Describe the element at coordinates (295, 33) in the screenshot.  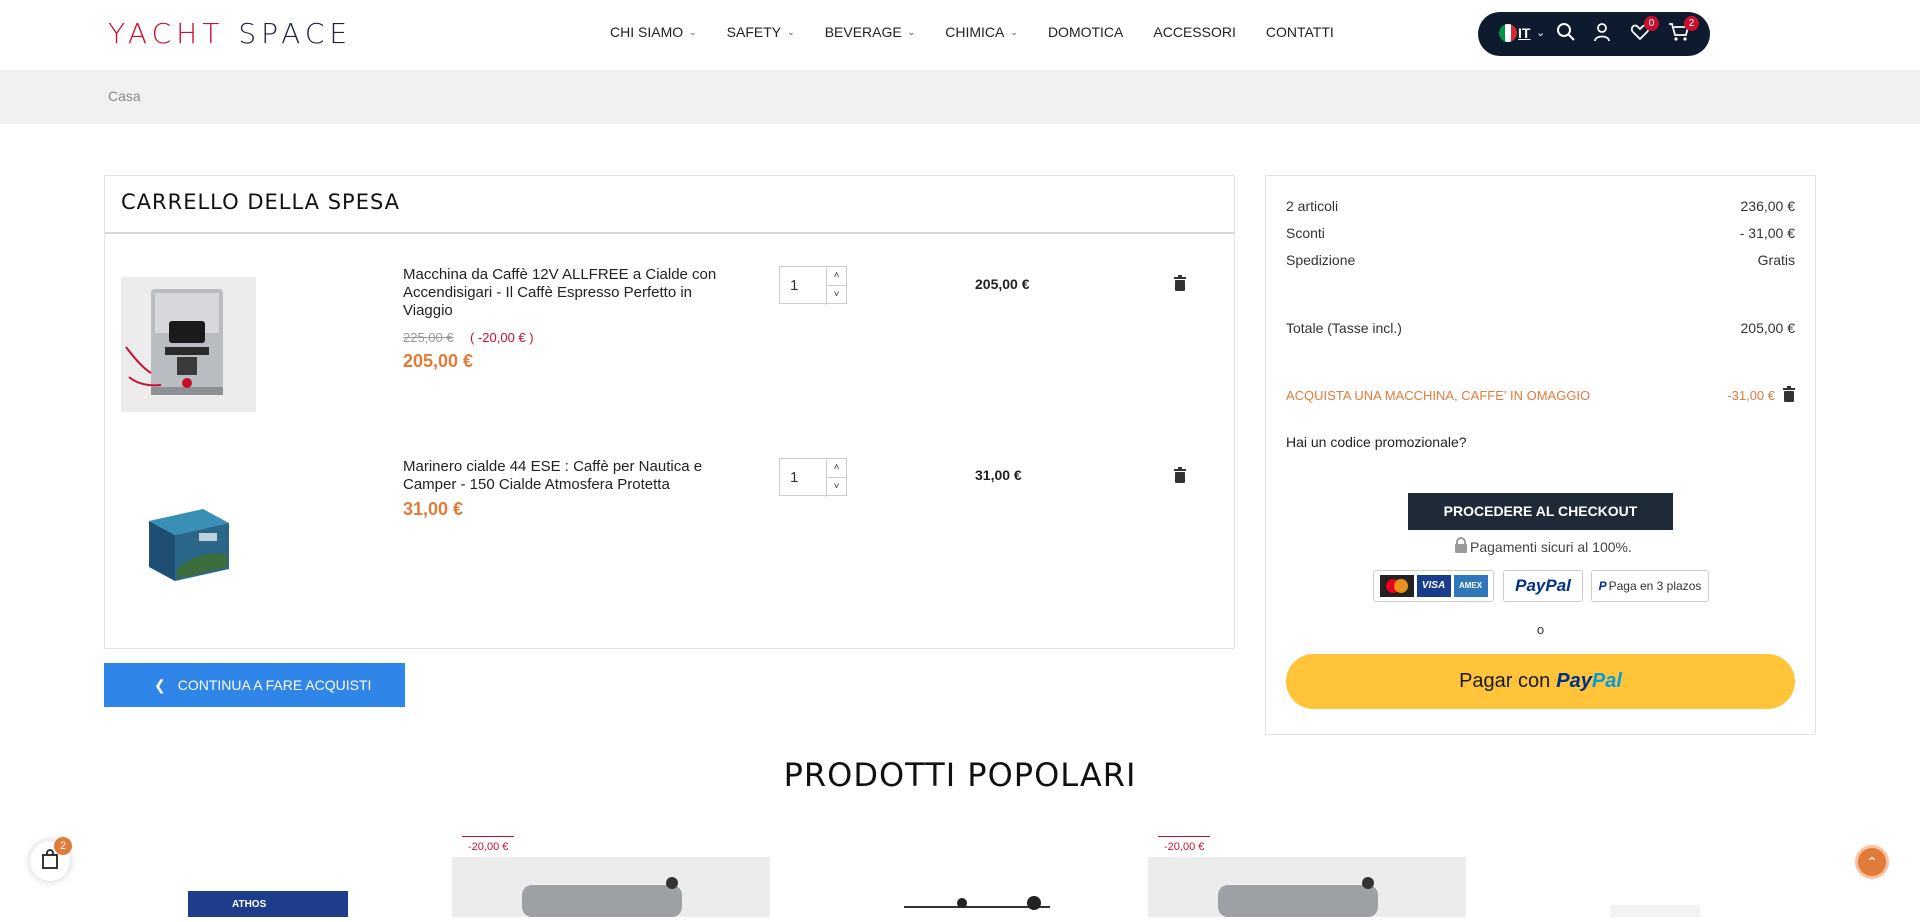
I see `logo-word-space: SPACE` at that location.